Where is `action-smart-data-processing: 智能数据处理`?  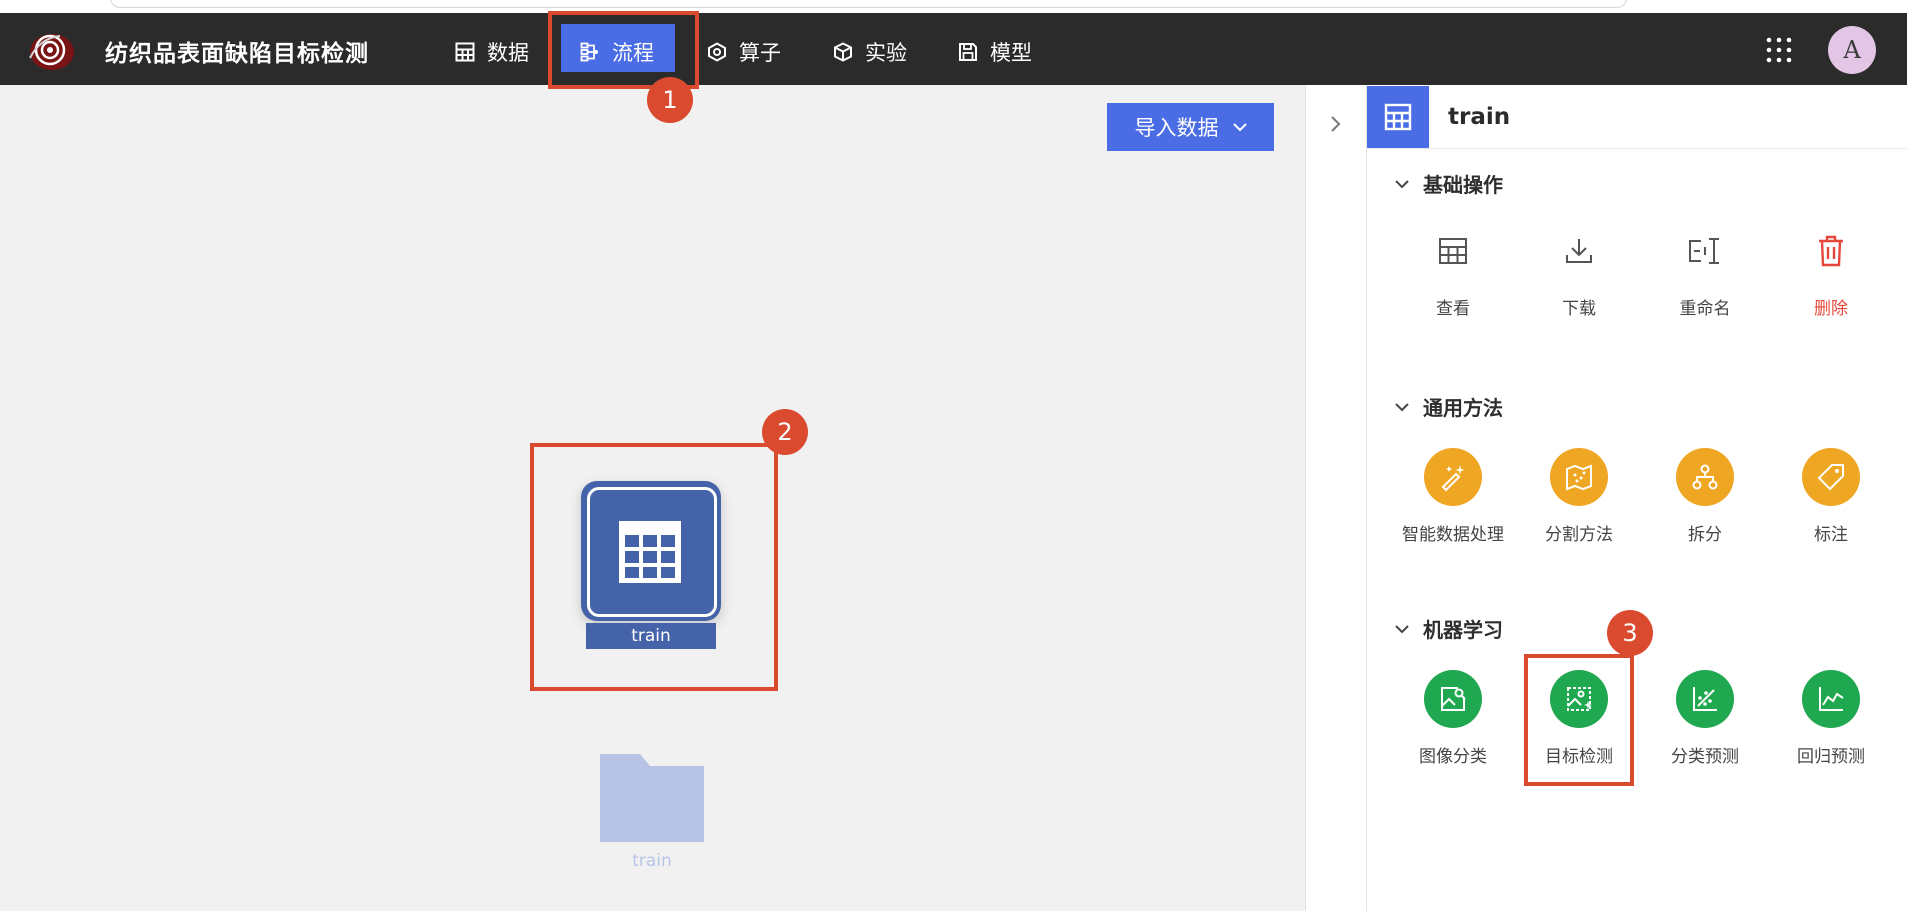 action-smart-data-processing: 智能数据处理 is located at coordinates (1453, 496).